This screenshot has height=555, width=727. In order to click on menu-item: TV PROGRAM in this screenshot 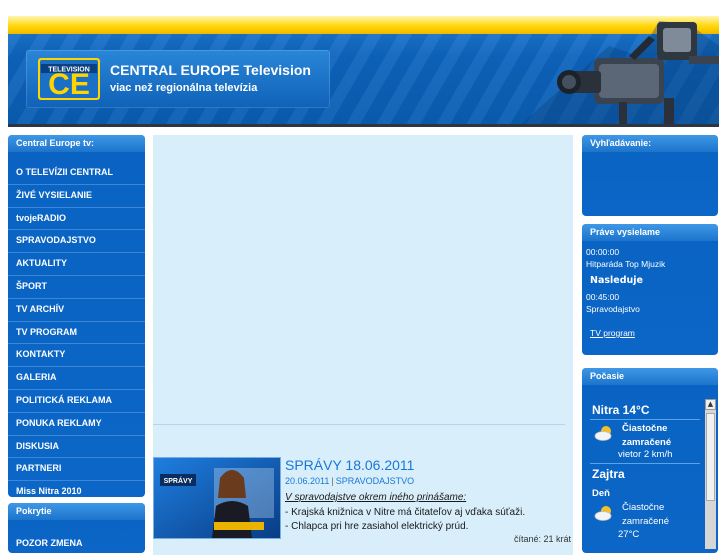, I will do `click(76, 332)`.